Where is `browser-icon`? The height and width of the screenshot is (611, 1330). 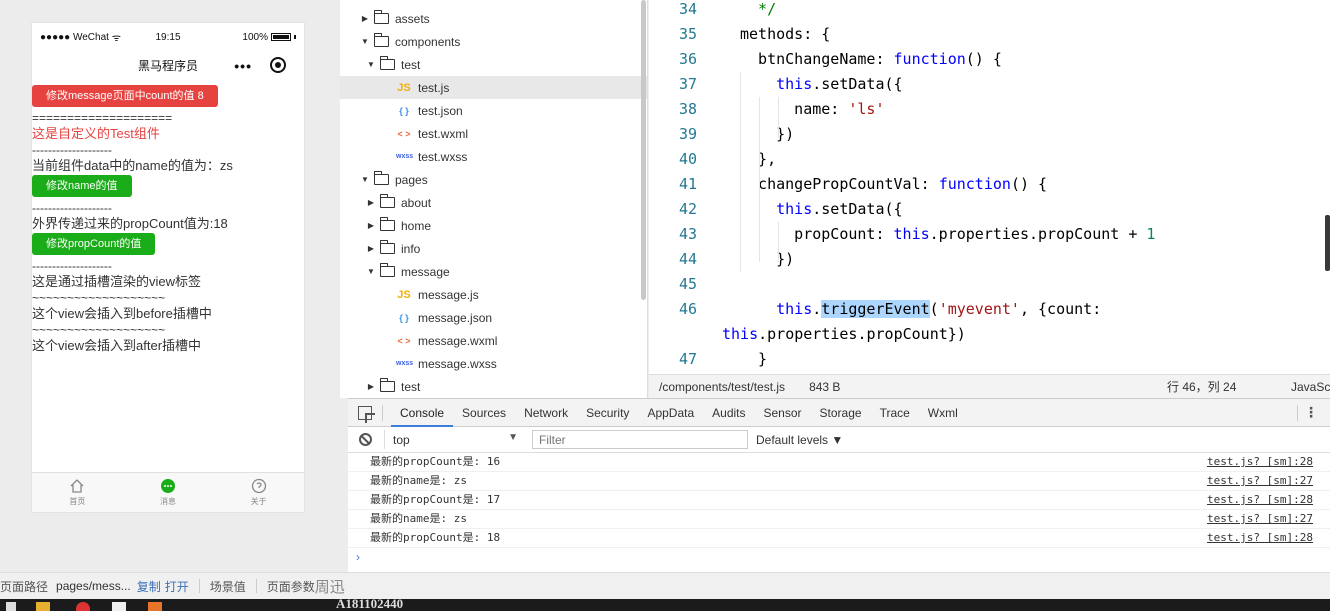
browser-icon is located at coordinates (83, 606).